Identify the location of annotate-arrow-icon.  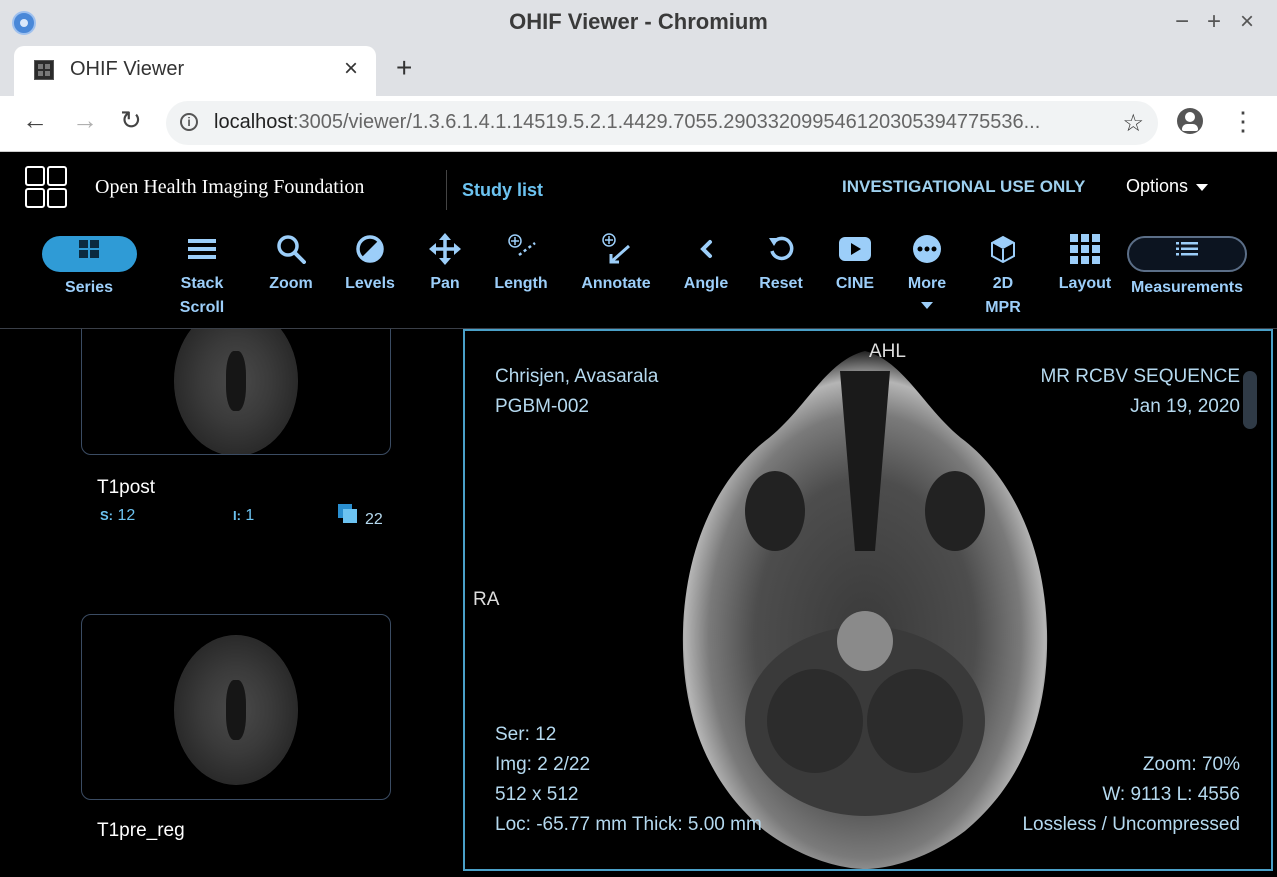
(616, 249).